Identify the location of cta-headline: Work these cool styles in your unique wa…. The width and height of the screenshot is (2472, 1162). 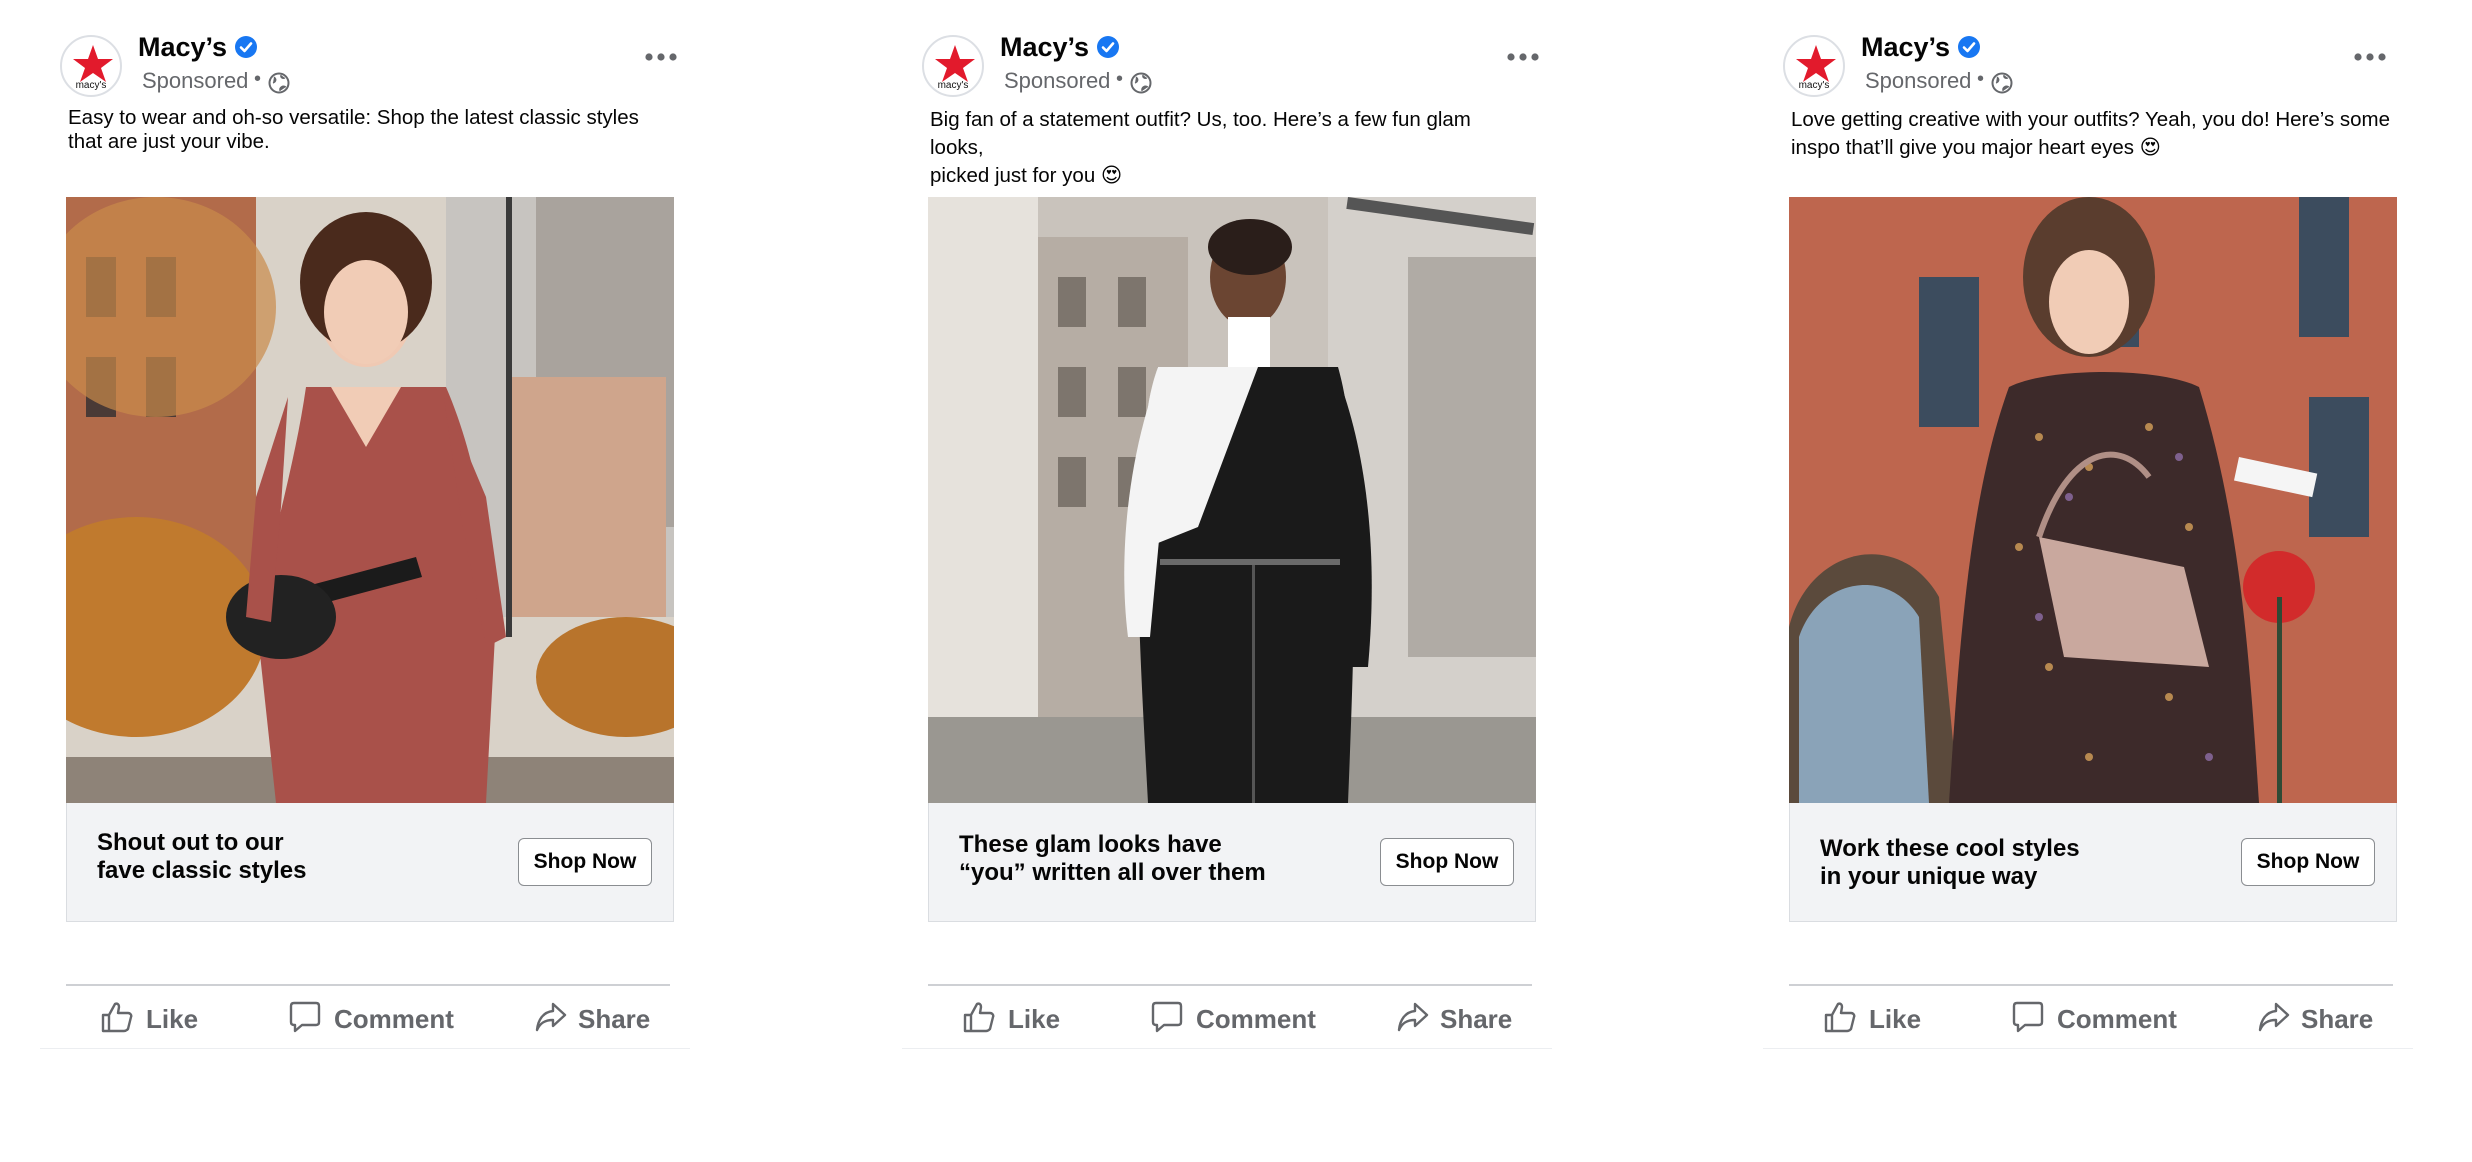
(2015, 863).